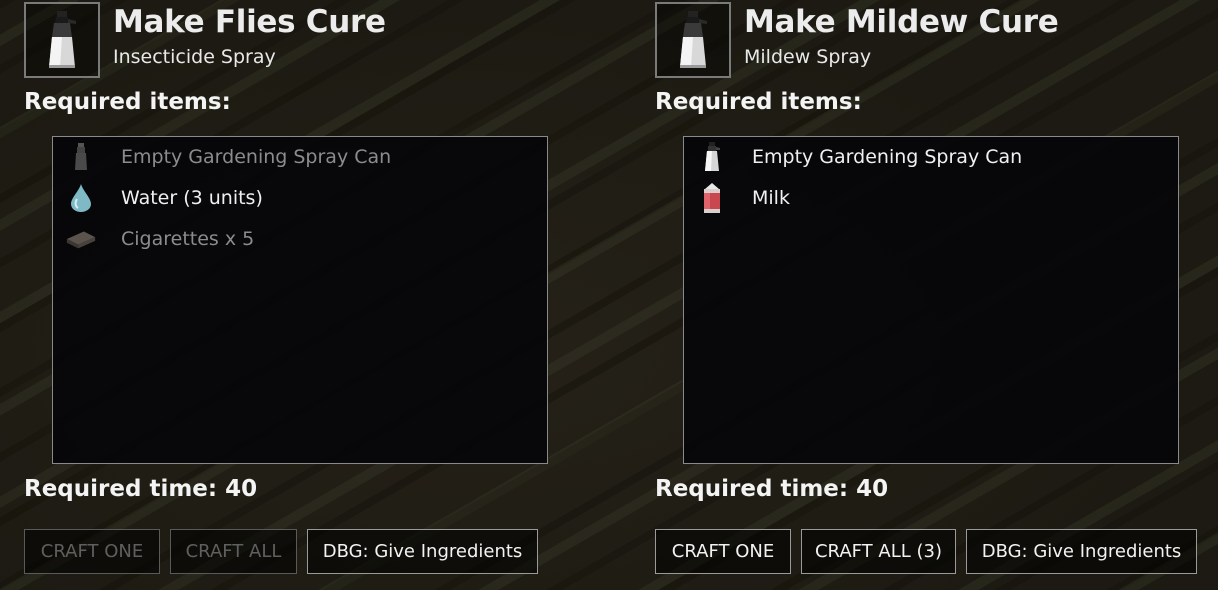 The image size is (1218, 590). I want to click on recipe-title: Make Mildew Cure, so click(901, 22).